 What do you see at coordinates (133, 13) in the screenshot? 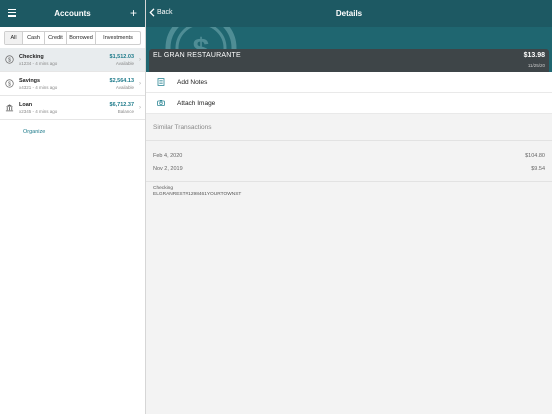
I see `add-icon: +` at bounding box center [133, 13].